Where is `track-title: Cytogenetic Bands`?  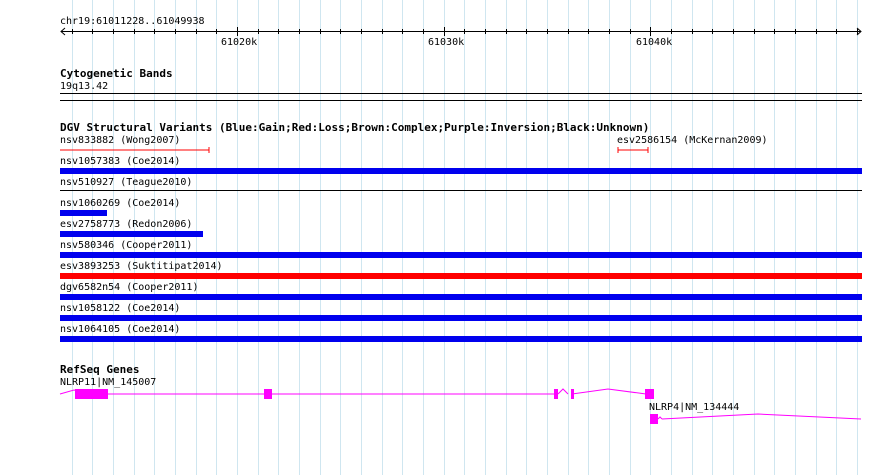 track-title: Cytogenetic Bands is located at coordinates (116, 73).